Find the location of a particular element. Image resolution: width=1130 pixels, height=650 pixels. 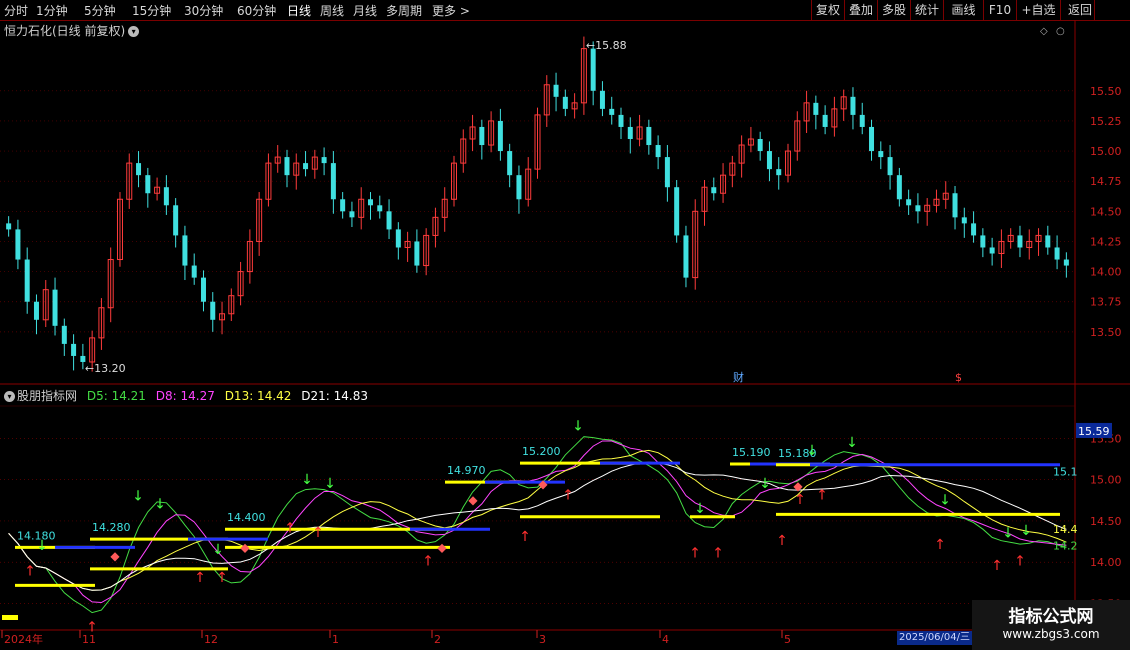

indicator-tick-label: 14.00 is located at coordinates (1106, 562).